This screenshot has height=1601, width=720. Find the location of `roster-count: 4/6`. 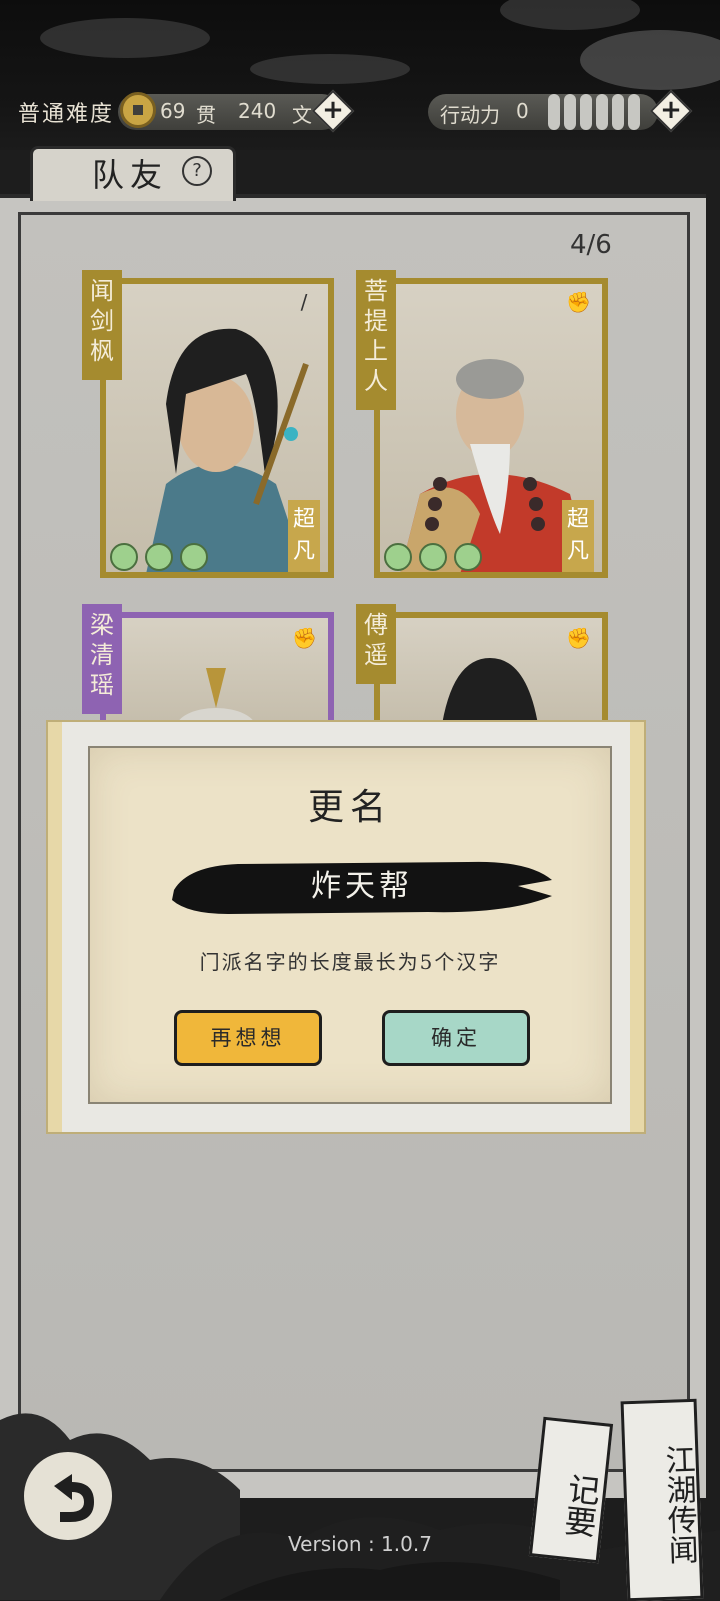

roster-count: 4/6 is located at coordinates (591, 245).